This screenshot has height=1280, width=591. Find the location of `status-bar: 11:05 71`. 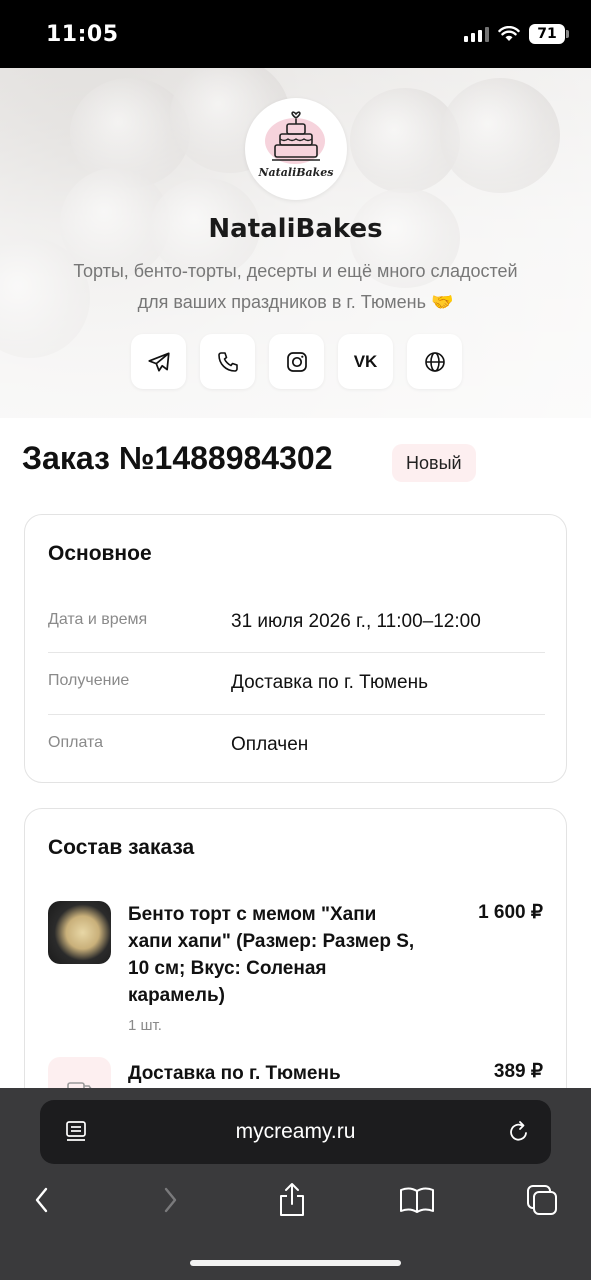

status-bar: 11:05 71 is located at coordinates (295, 34).